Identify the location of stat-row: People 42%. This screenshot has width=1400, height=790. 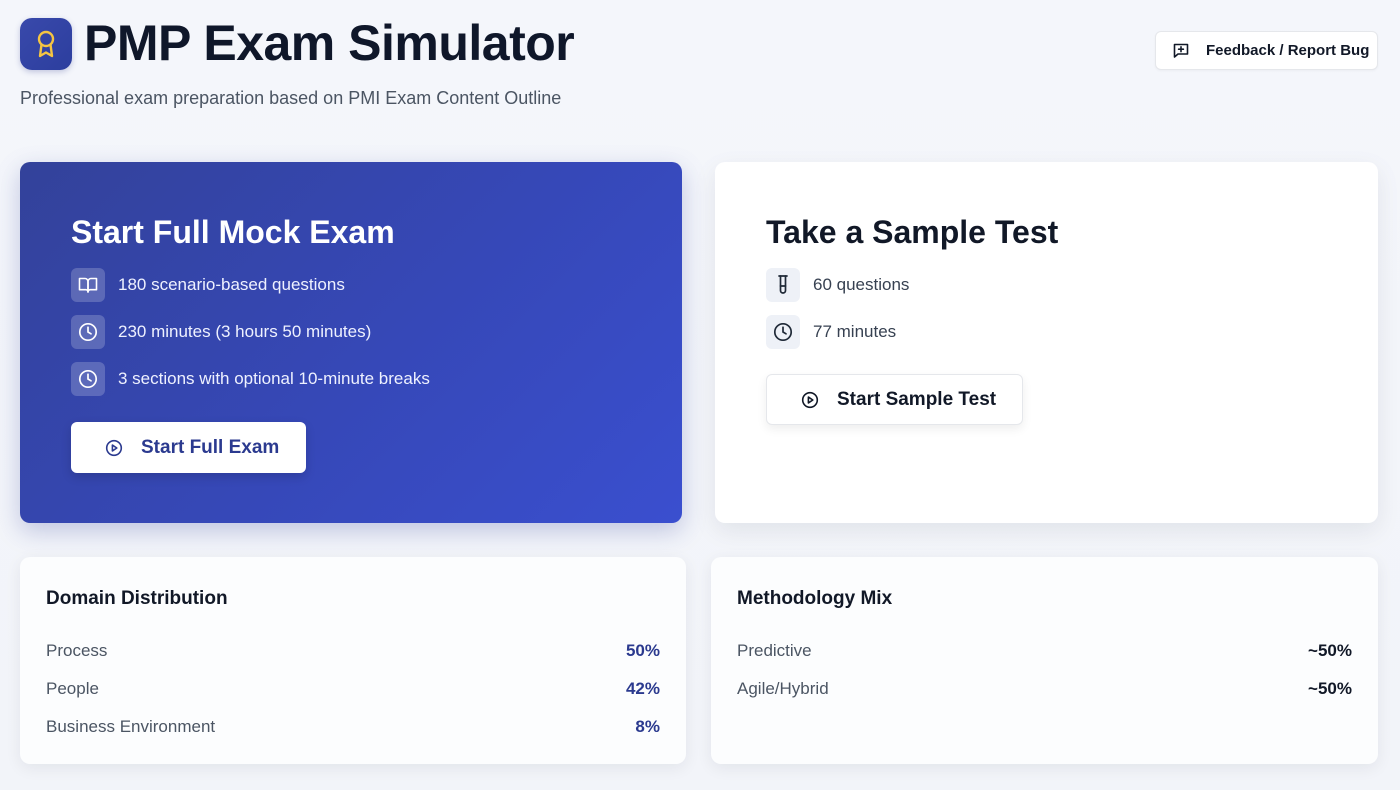
(353, 689).